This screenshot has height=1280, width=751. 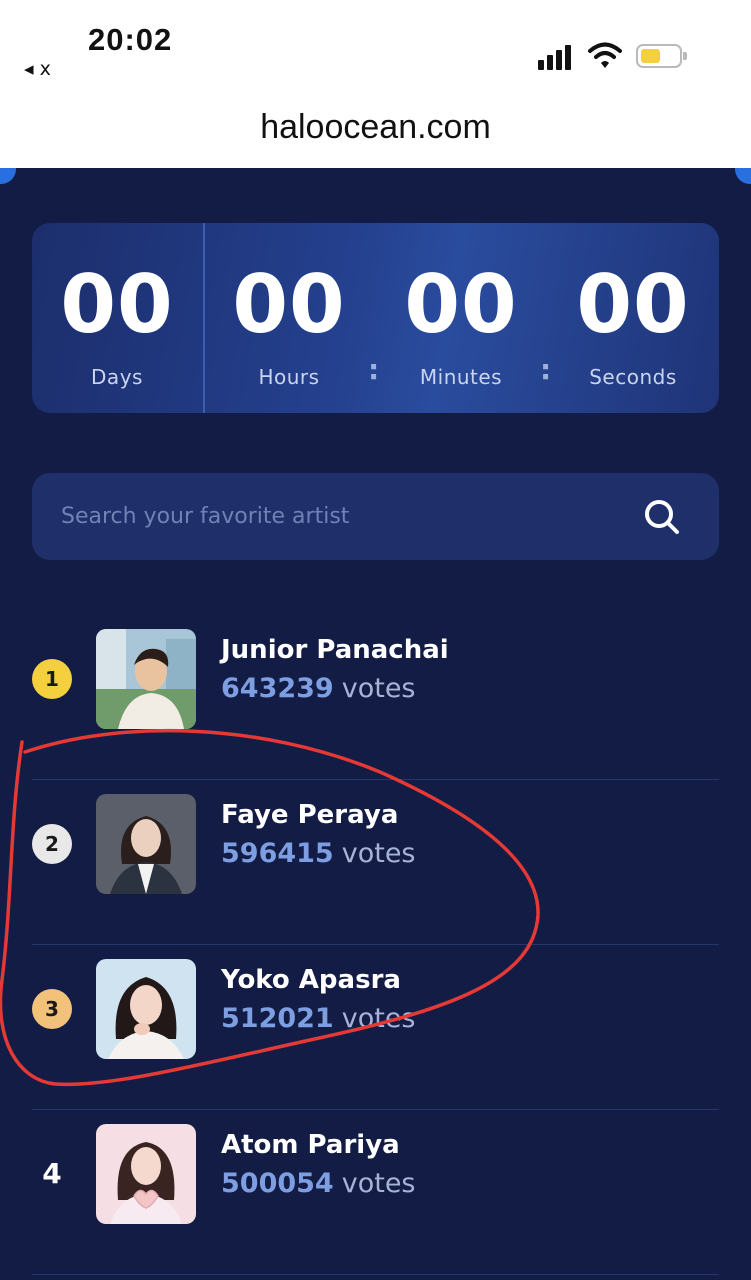 I want to click on decorative-corner-right, so click(x=743, y=176).